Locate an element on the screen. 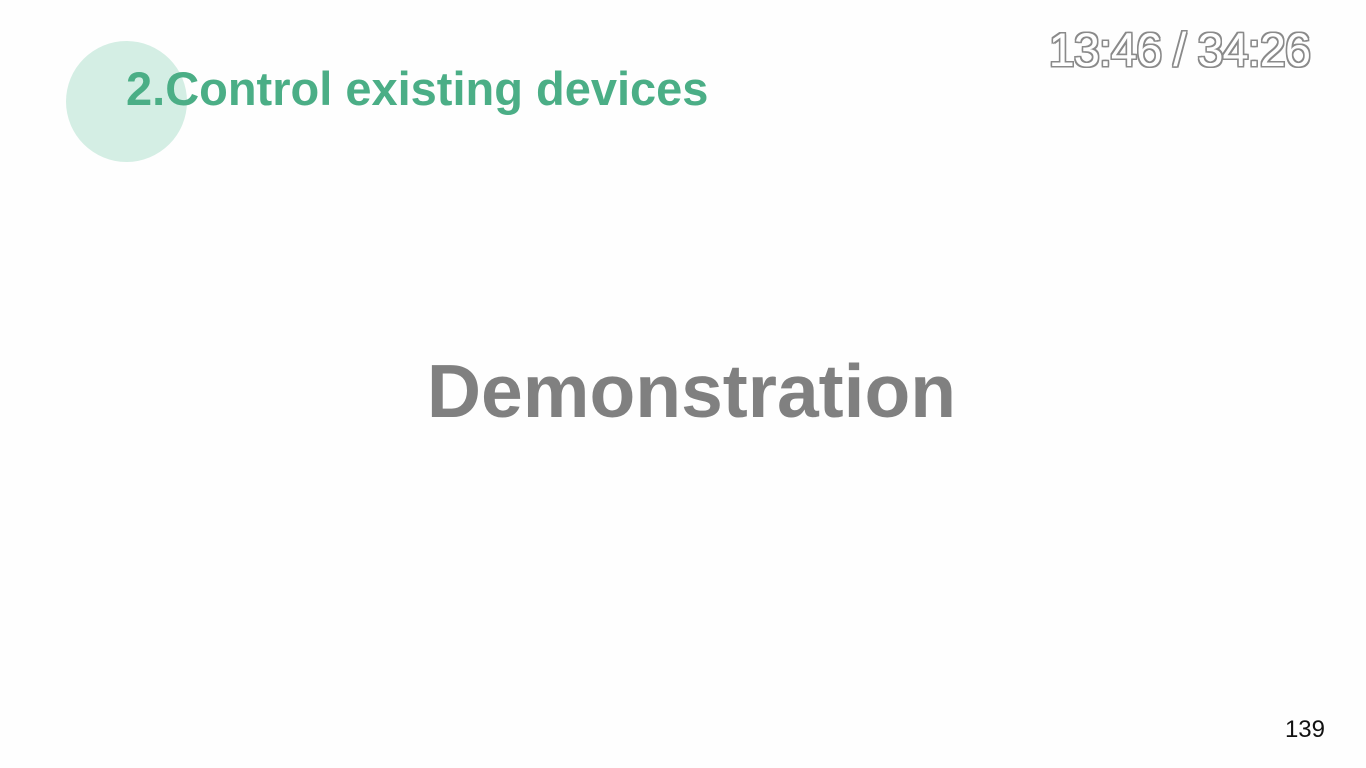 This screenshot has height=768, width=1366. slide-page-number: 139 is located at coordinates (1304, 729).